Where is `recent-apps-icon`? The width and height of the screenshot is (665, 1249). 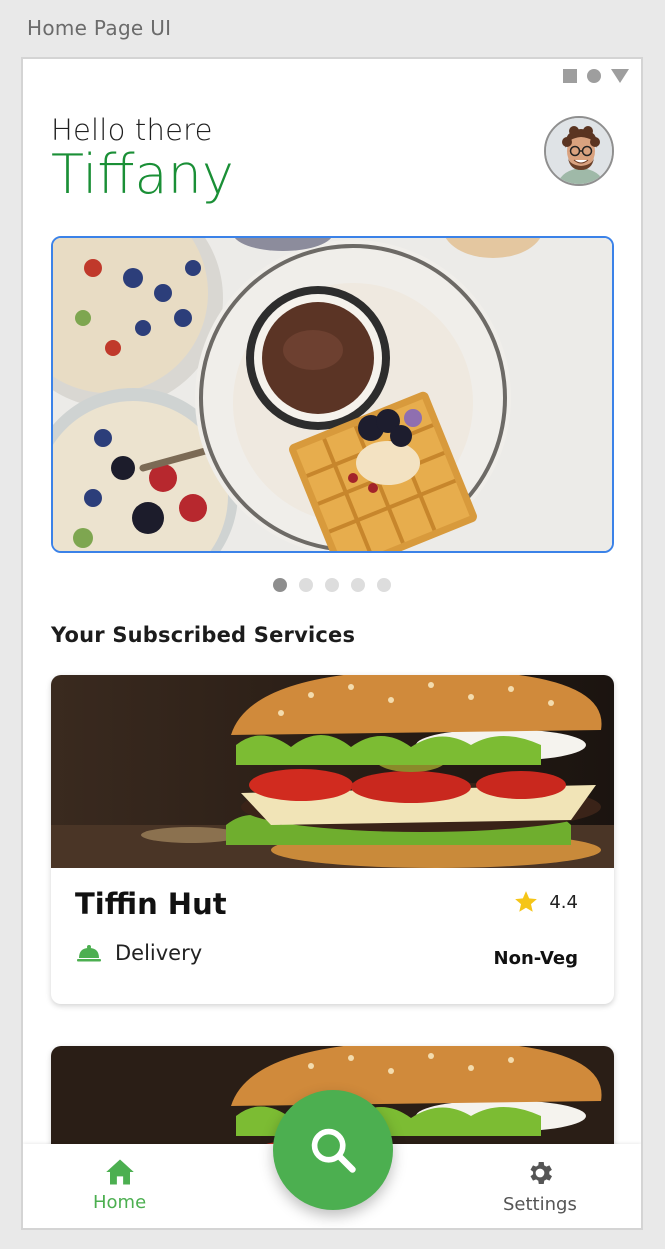
recent-apps-icon is located at coordinates (570, 76).